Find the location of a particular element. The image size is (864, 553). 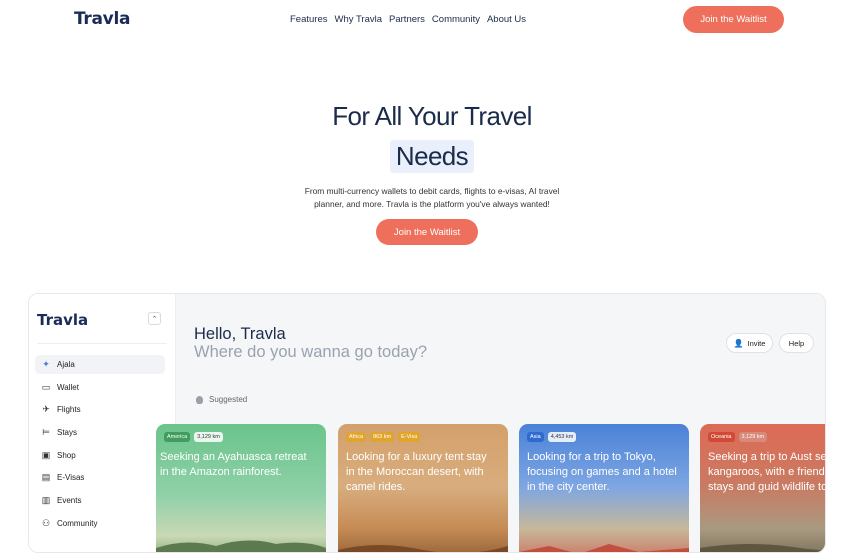

nav-link-about-us: About Us is located at coordinates (506, 19).